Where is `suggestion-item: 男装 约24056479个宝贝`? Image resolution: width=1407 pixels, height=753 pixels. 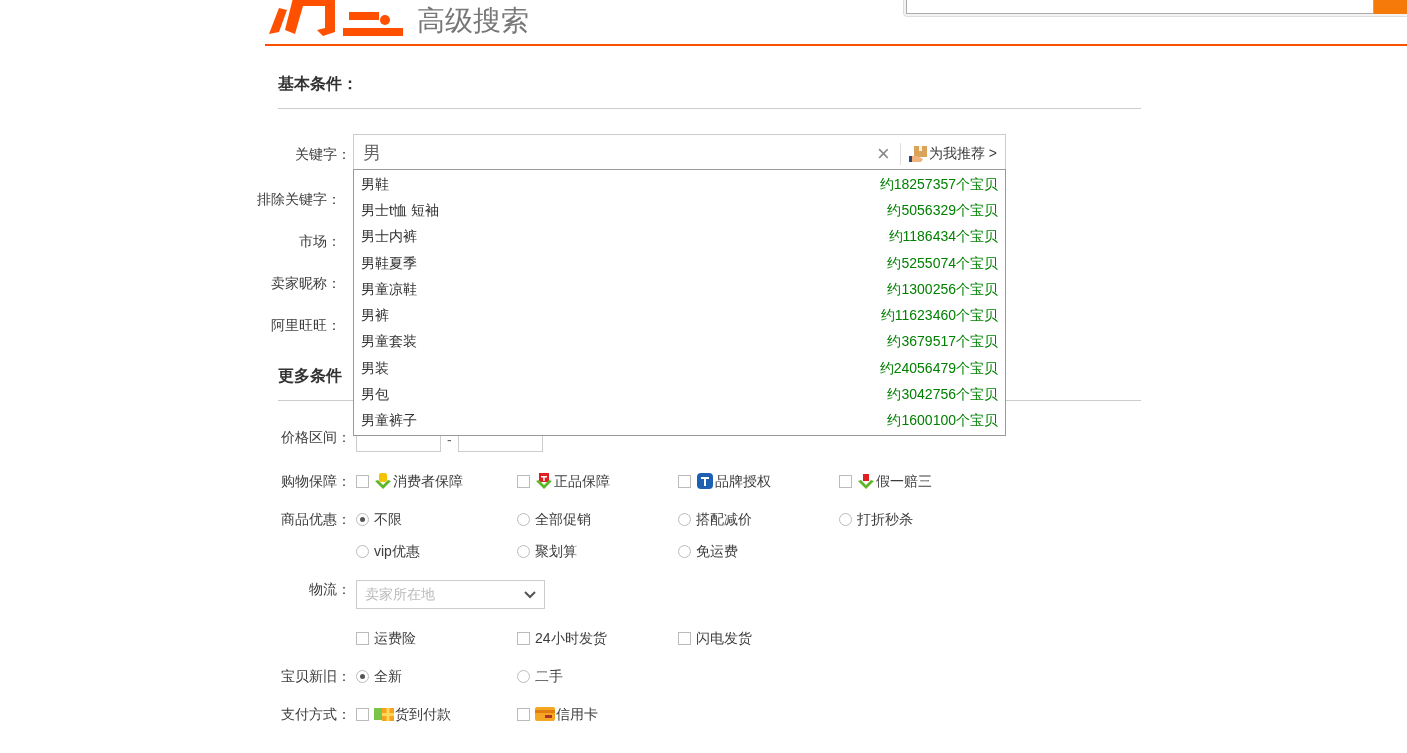
suggestion-item: 男装 约24056479个宝贝 is located at coordinates (679, 368).